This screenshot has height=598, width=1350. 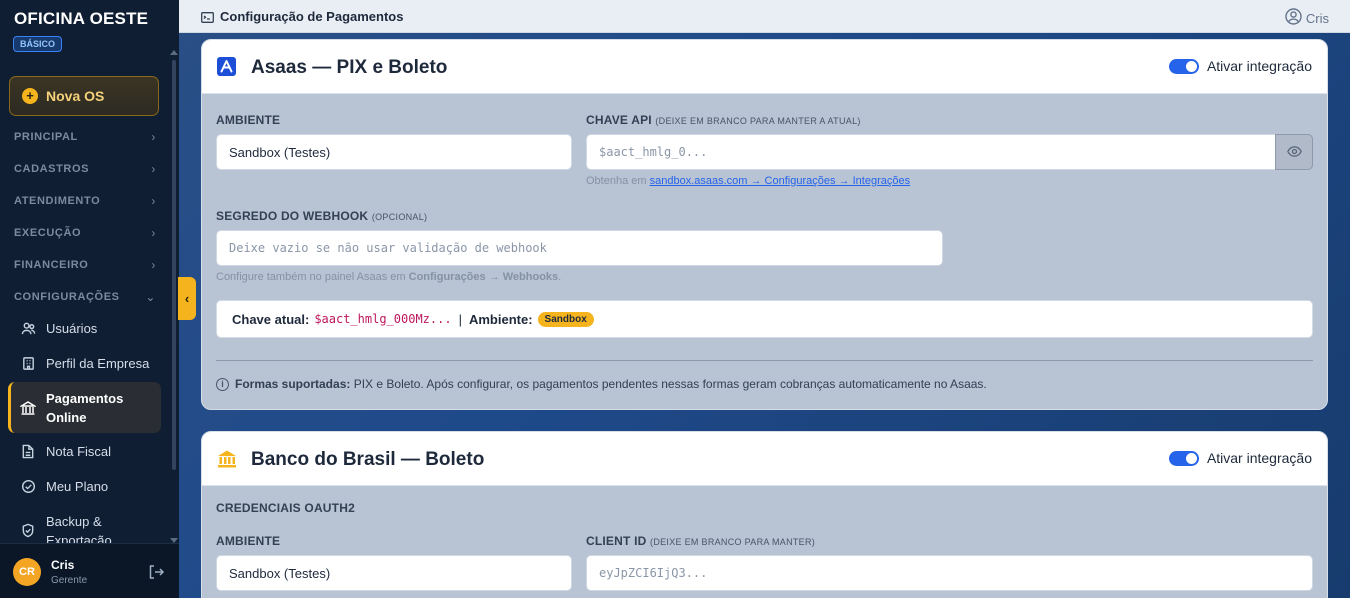 I want to click on sidebar-item-label: Backup & Exportação, so click(x=79, y=530).